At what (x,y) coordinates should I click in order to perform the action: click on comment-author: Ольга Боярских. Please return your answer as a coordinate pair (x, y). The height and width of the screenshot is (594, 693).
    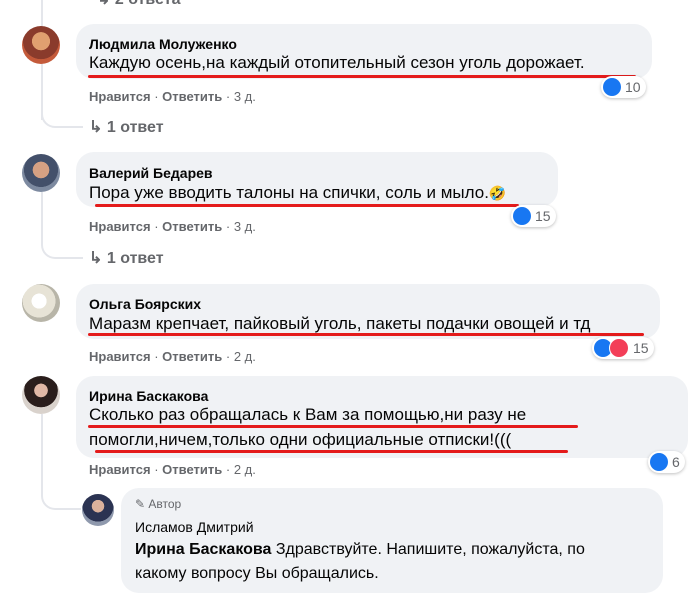
    Looking at the image, I should click on (145, 304).